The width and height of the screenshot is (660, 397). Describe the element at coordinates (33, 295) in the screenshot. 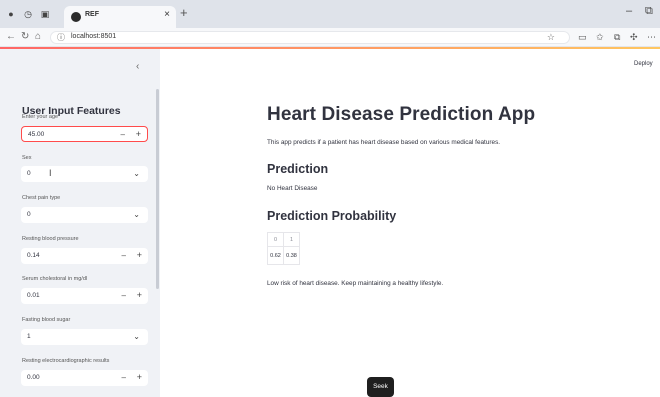

I see `cholesterol-value: 0.01` at that location.